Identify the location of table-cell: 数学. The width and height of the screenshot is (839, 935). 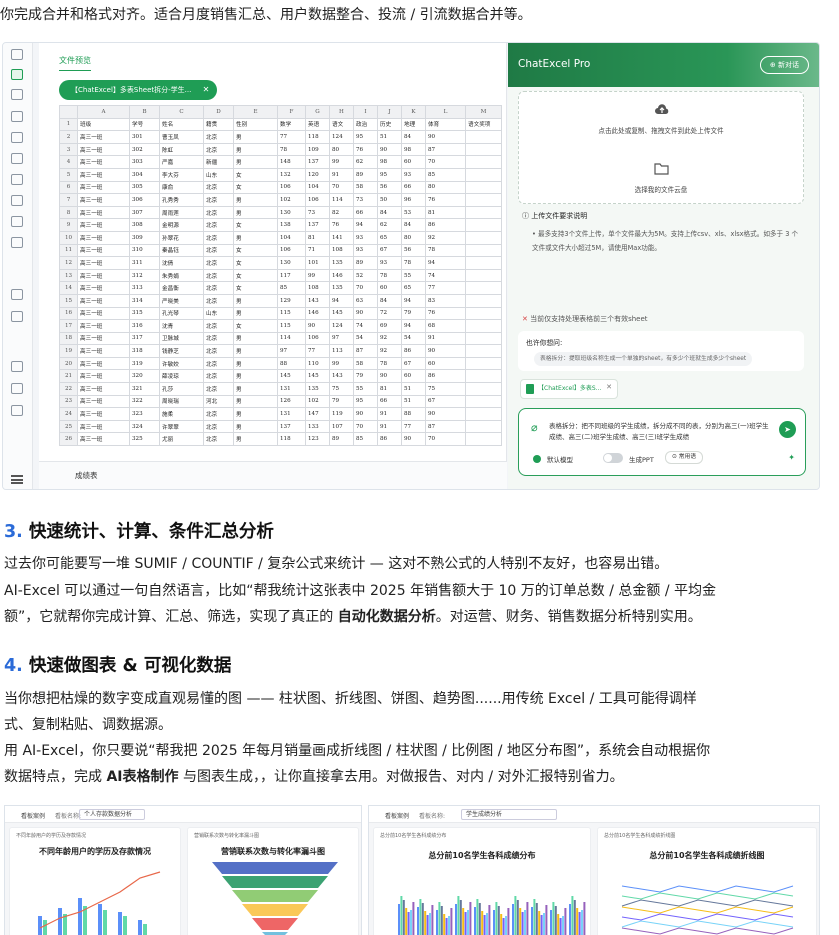
(291, 124).